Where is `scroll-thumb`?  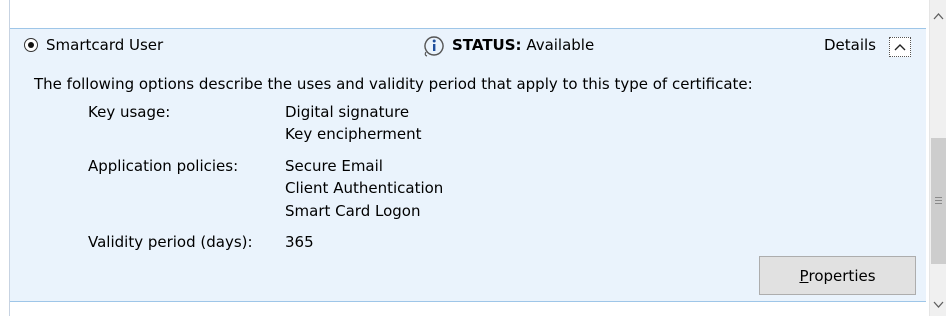
scroll-thumb is located at coordinates (938, 201).